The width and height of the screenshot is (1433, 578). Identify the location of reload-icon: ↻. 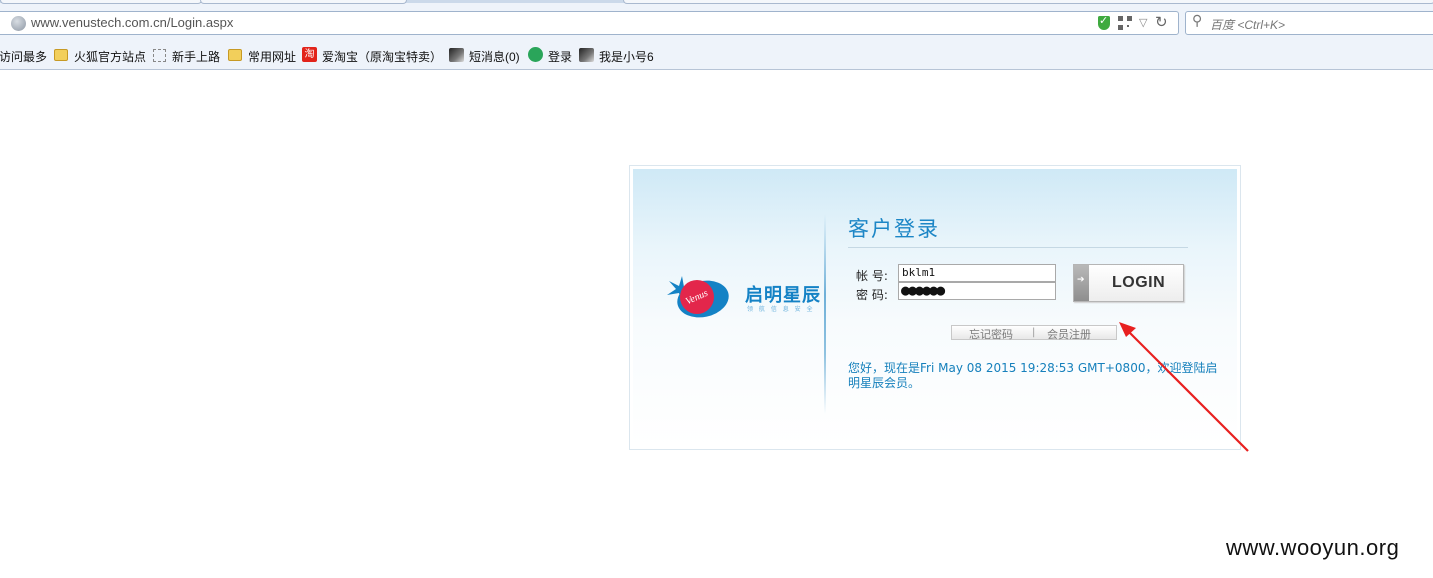
(1161, 22).